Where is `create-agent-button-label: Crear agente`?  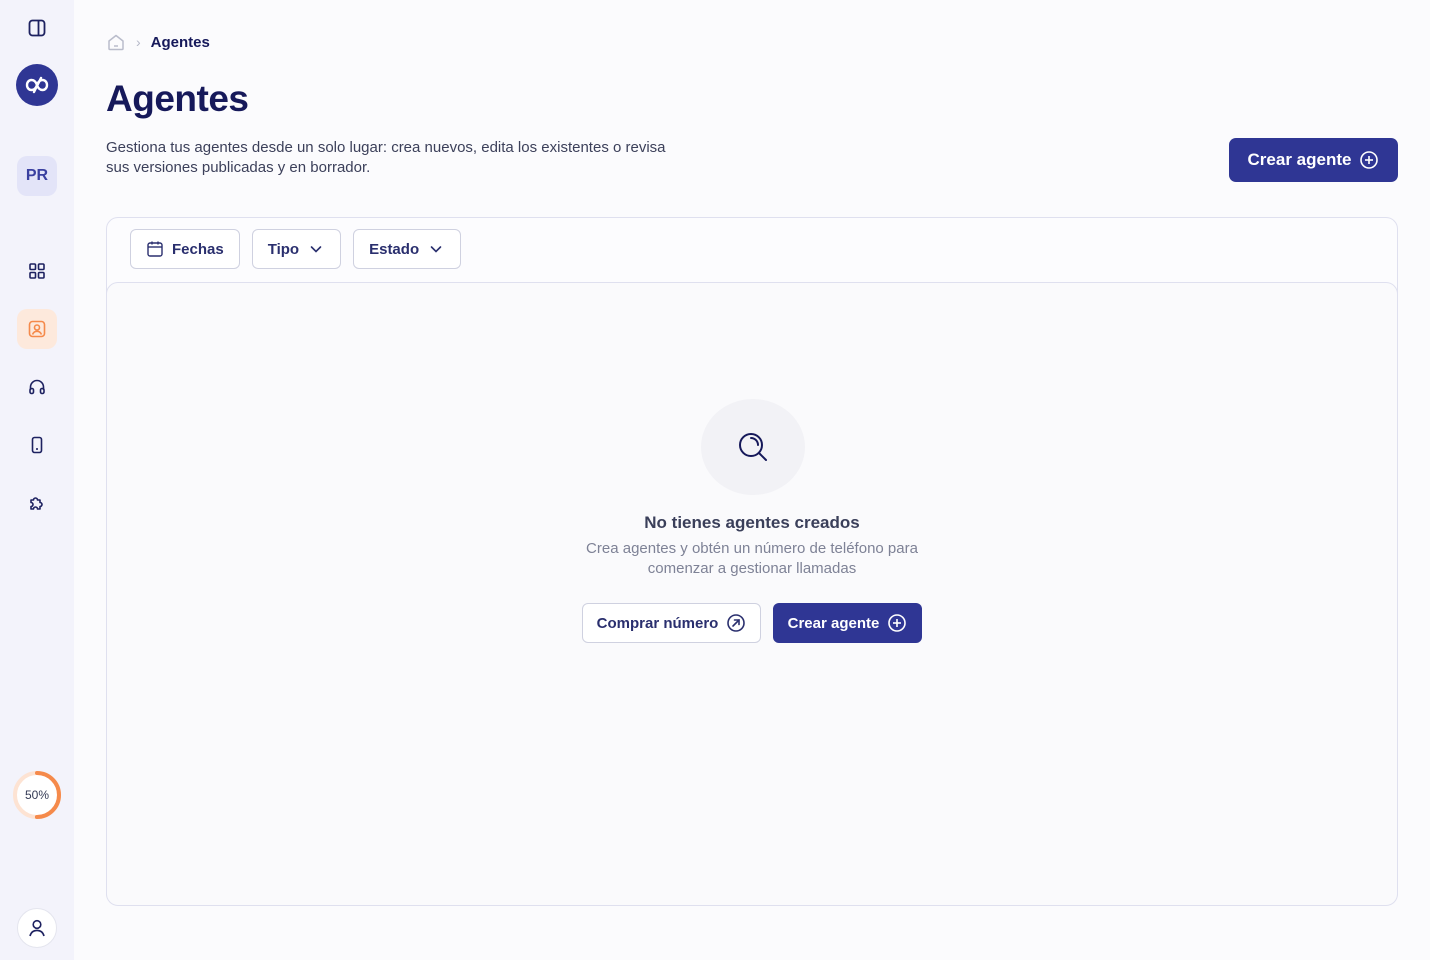 create-agent-button-label: Crear agente is located at coordinates (1299, 159).